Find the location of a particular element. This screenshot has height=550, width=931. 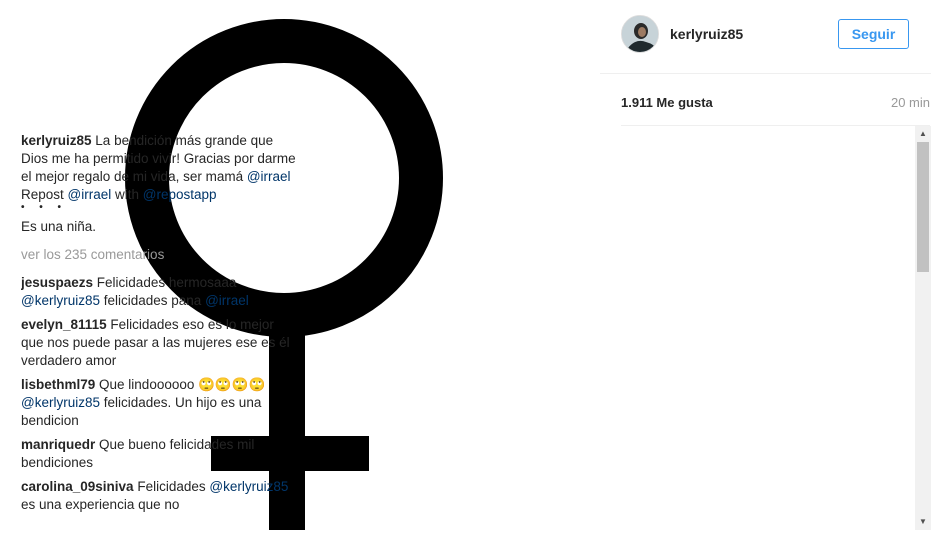

post-header: kerlyruiz85 Seguir is located at coordinates (765, 37).